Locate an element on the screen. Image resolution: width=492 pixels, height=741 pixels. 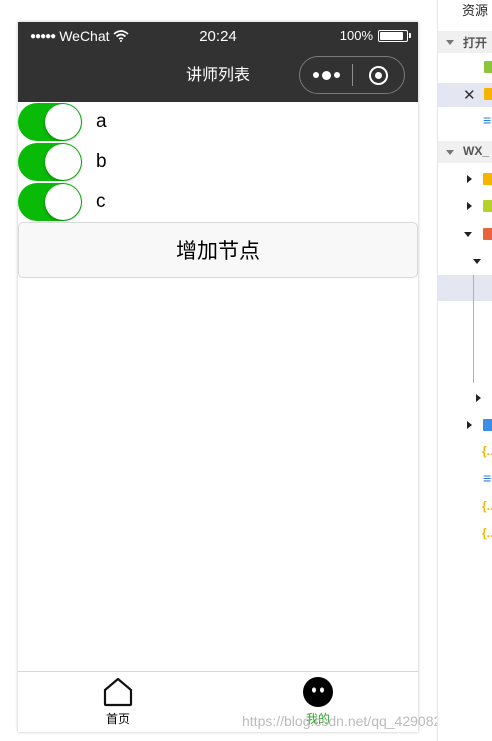
tree-item-selected is located at coordinates (465, 288).